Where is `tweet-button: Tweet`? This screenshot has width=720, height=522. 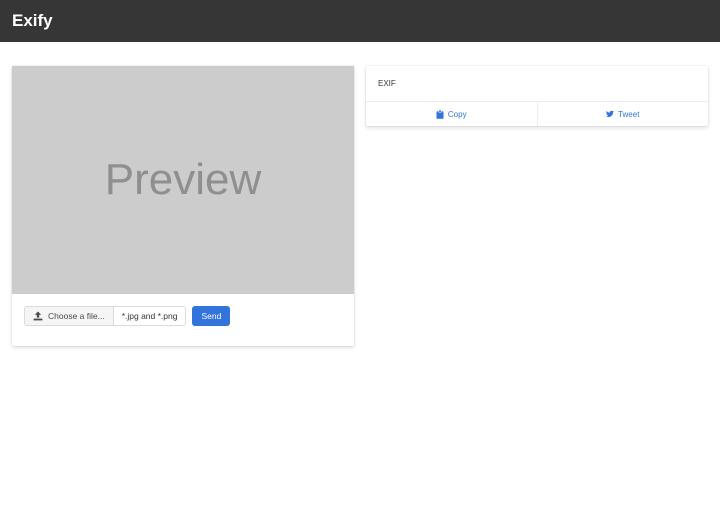 tweet-button: Tweet is located at coordinates (622, 114).